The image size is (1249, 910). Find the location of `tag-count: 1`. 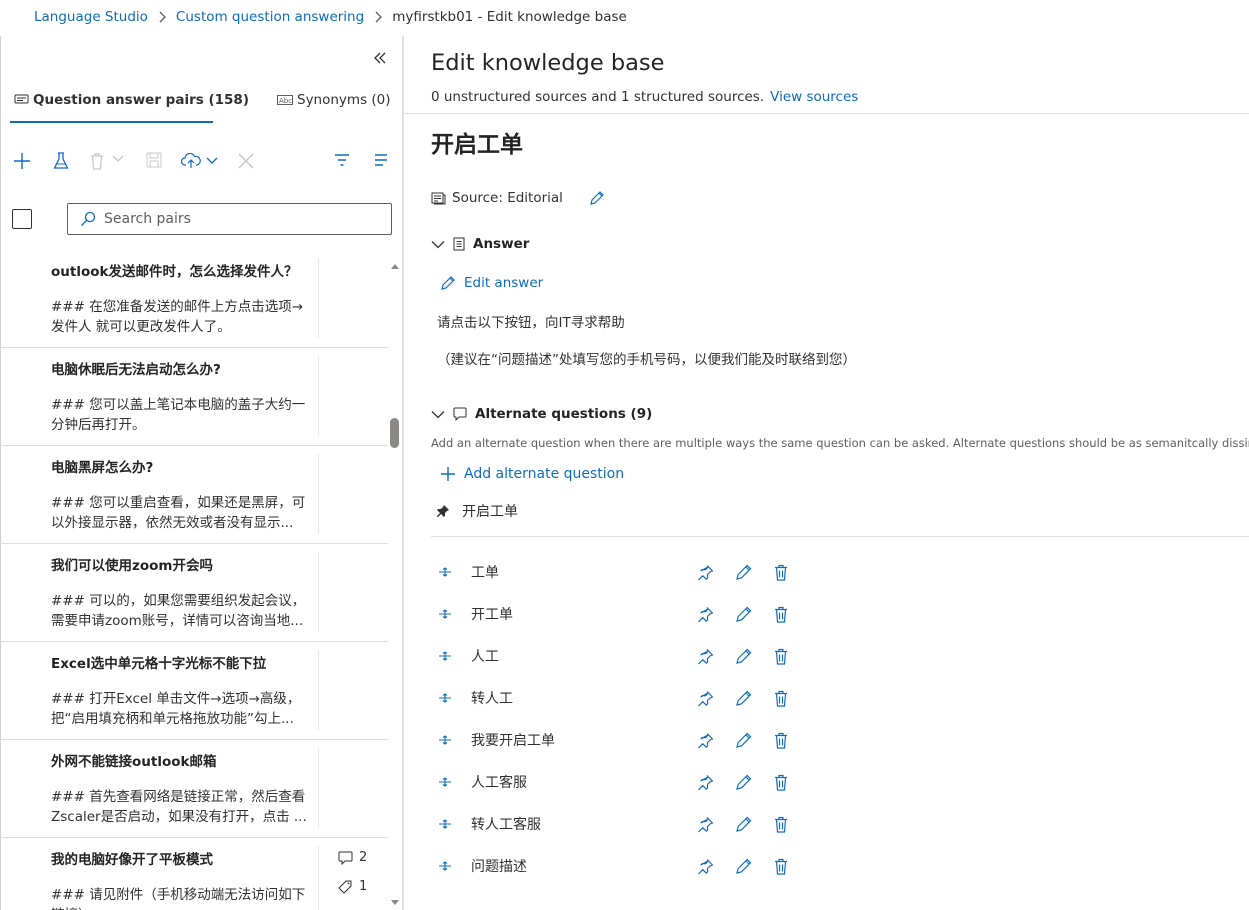

tag-count: 1 is located at coordinates (352, 886).